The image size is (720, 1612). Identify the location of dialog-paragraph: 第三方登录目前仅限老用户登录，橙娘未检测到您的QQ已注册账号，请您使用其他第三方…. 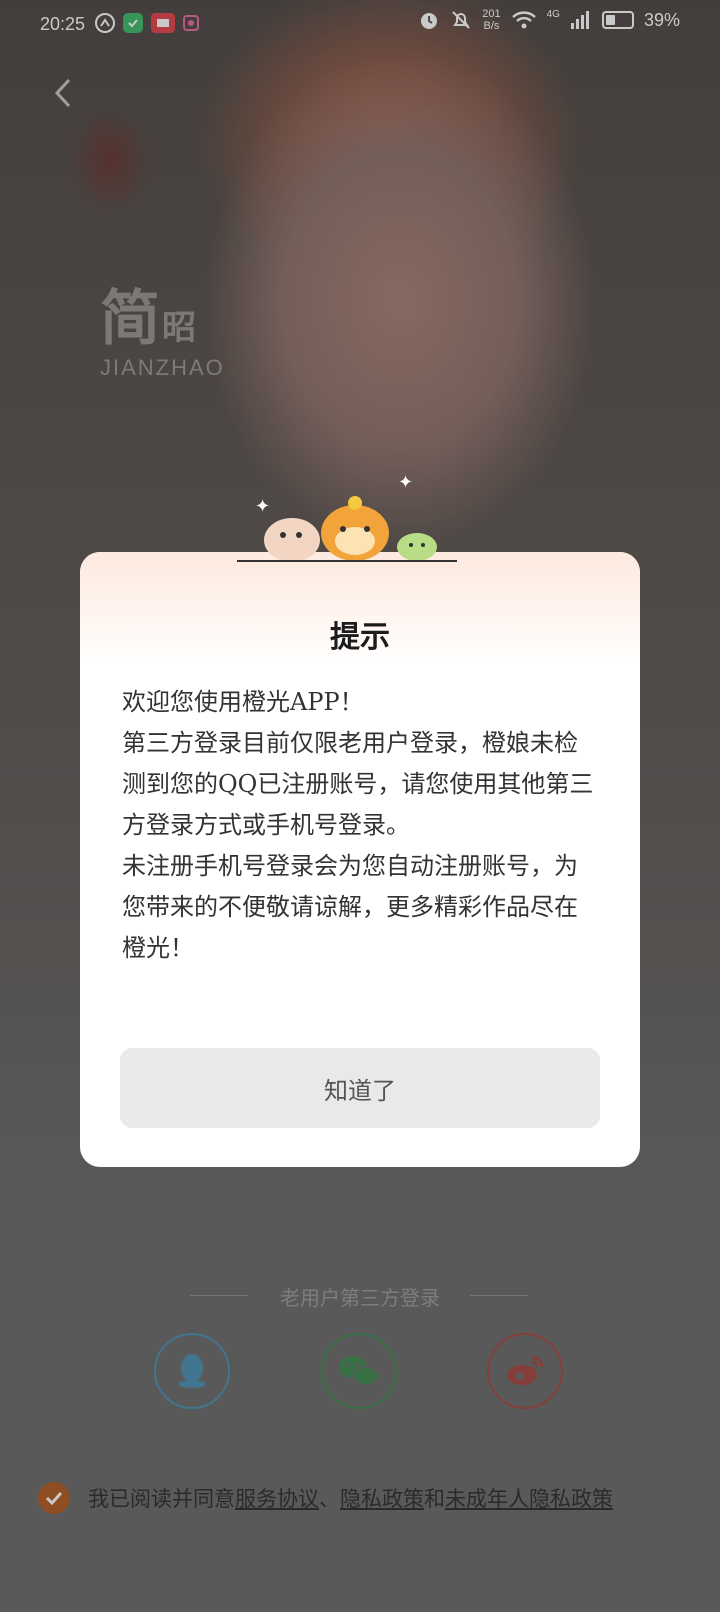
(358, 784).